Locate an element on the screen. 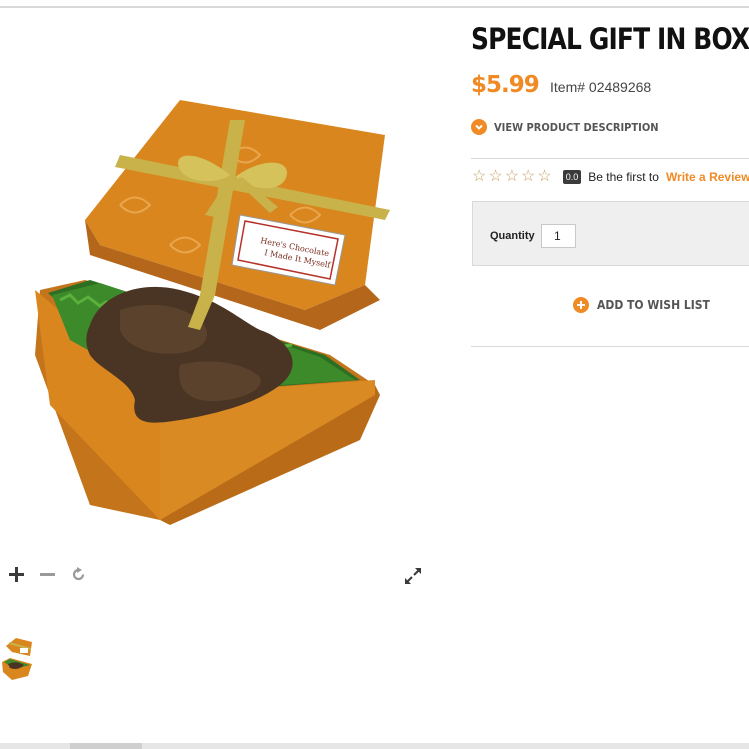 Image resolution: width=749 pixels, height=749 pixels. add-to-wishlist-button: ADD TO WISH LIST is located at coordinates (647, 305).